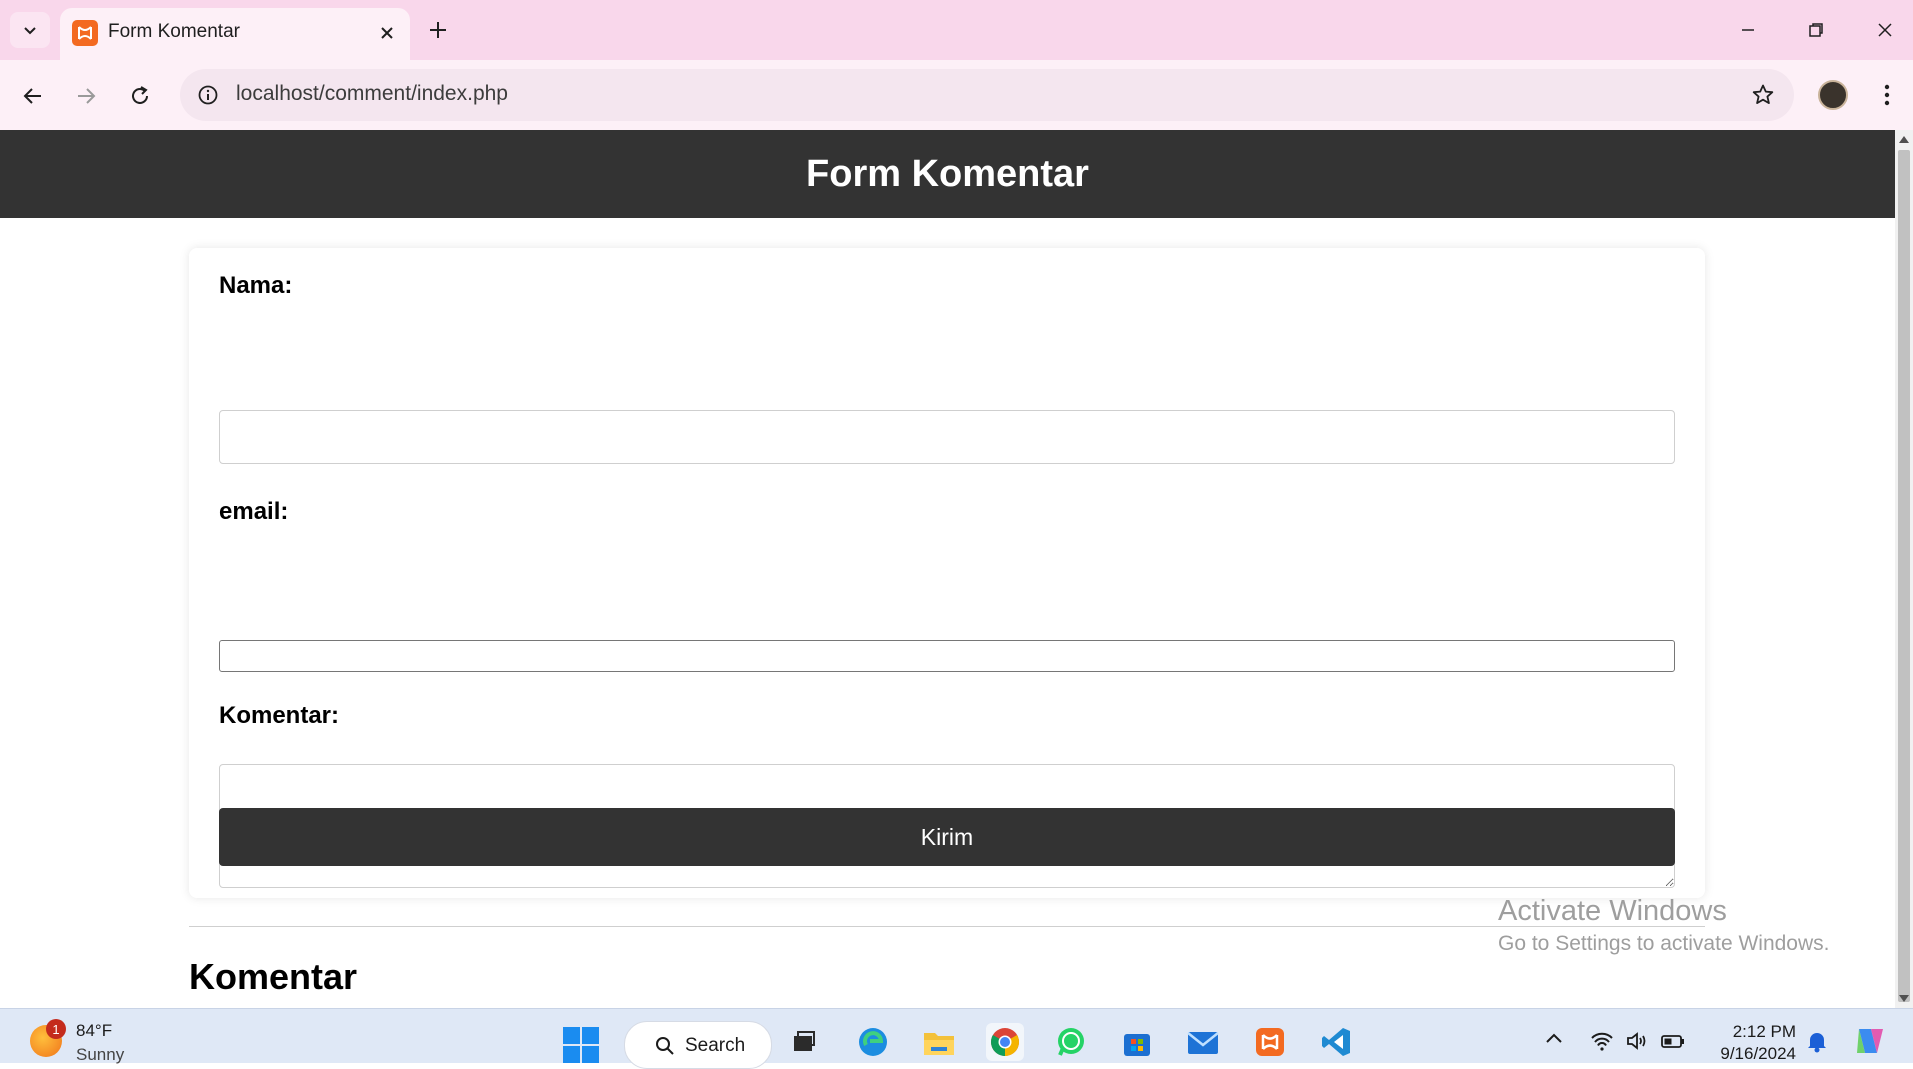 Image resolution: width=1913 pixels, height=1069 pixels. What do you see at coordinates (273, 976) in the screenshot?
I see `comments-section-title: Komentar` at bounding box center [273, 976].